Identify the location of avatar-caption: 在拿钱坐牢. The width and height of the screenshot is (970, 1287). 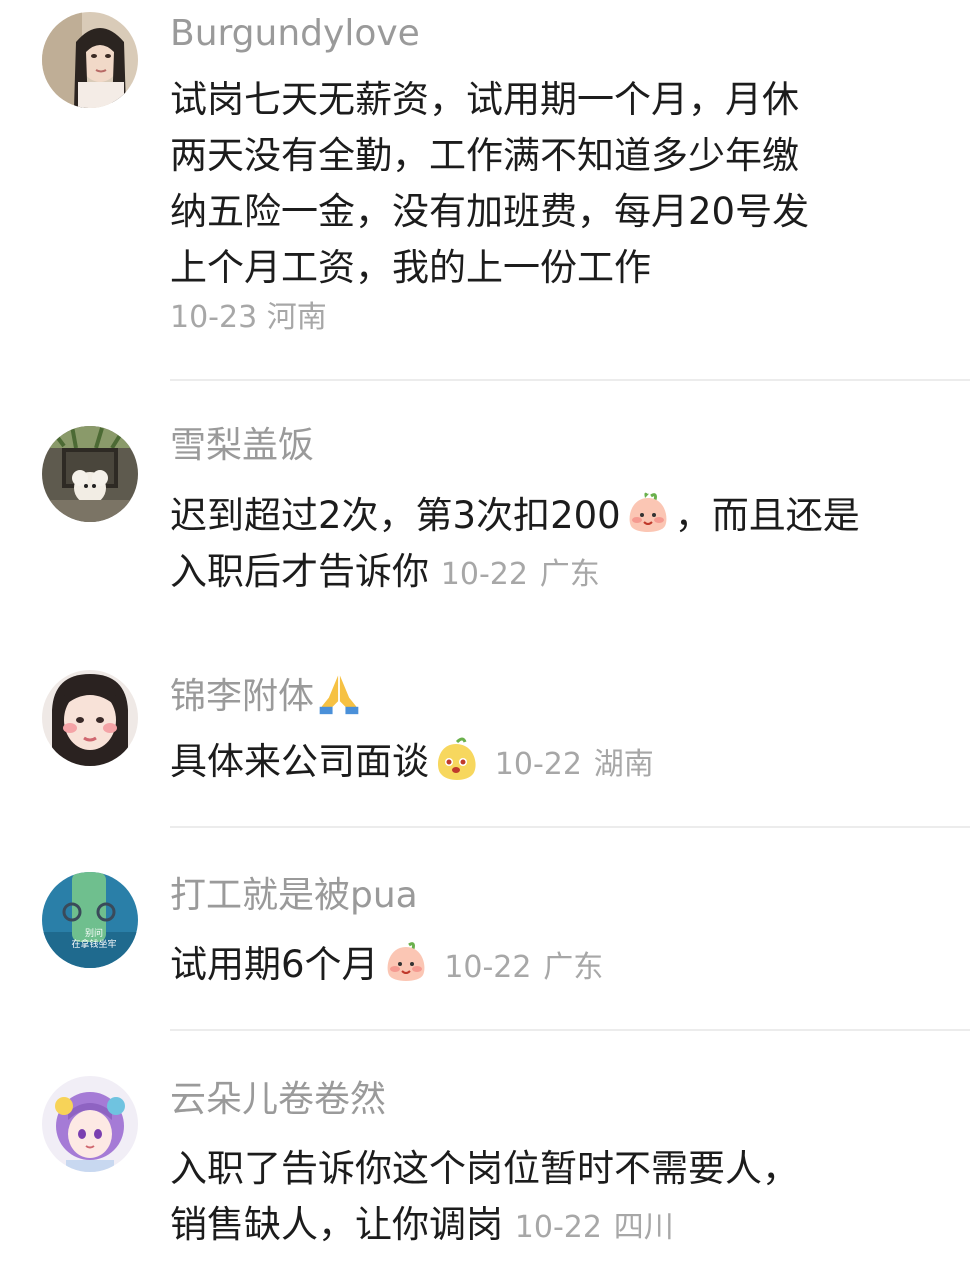
(93, 944).